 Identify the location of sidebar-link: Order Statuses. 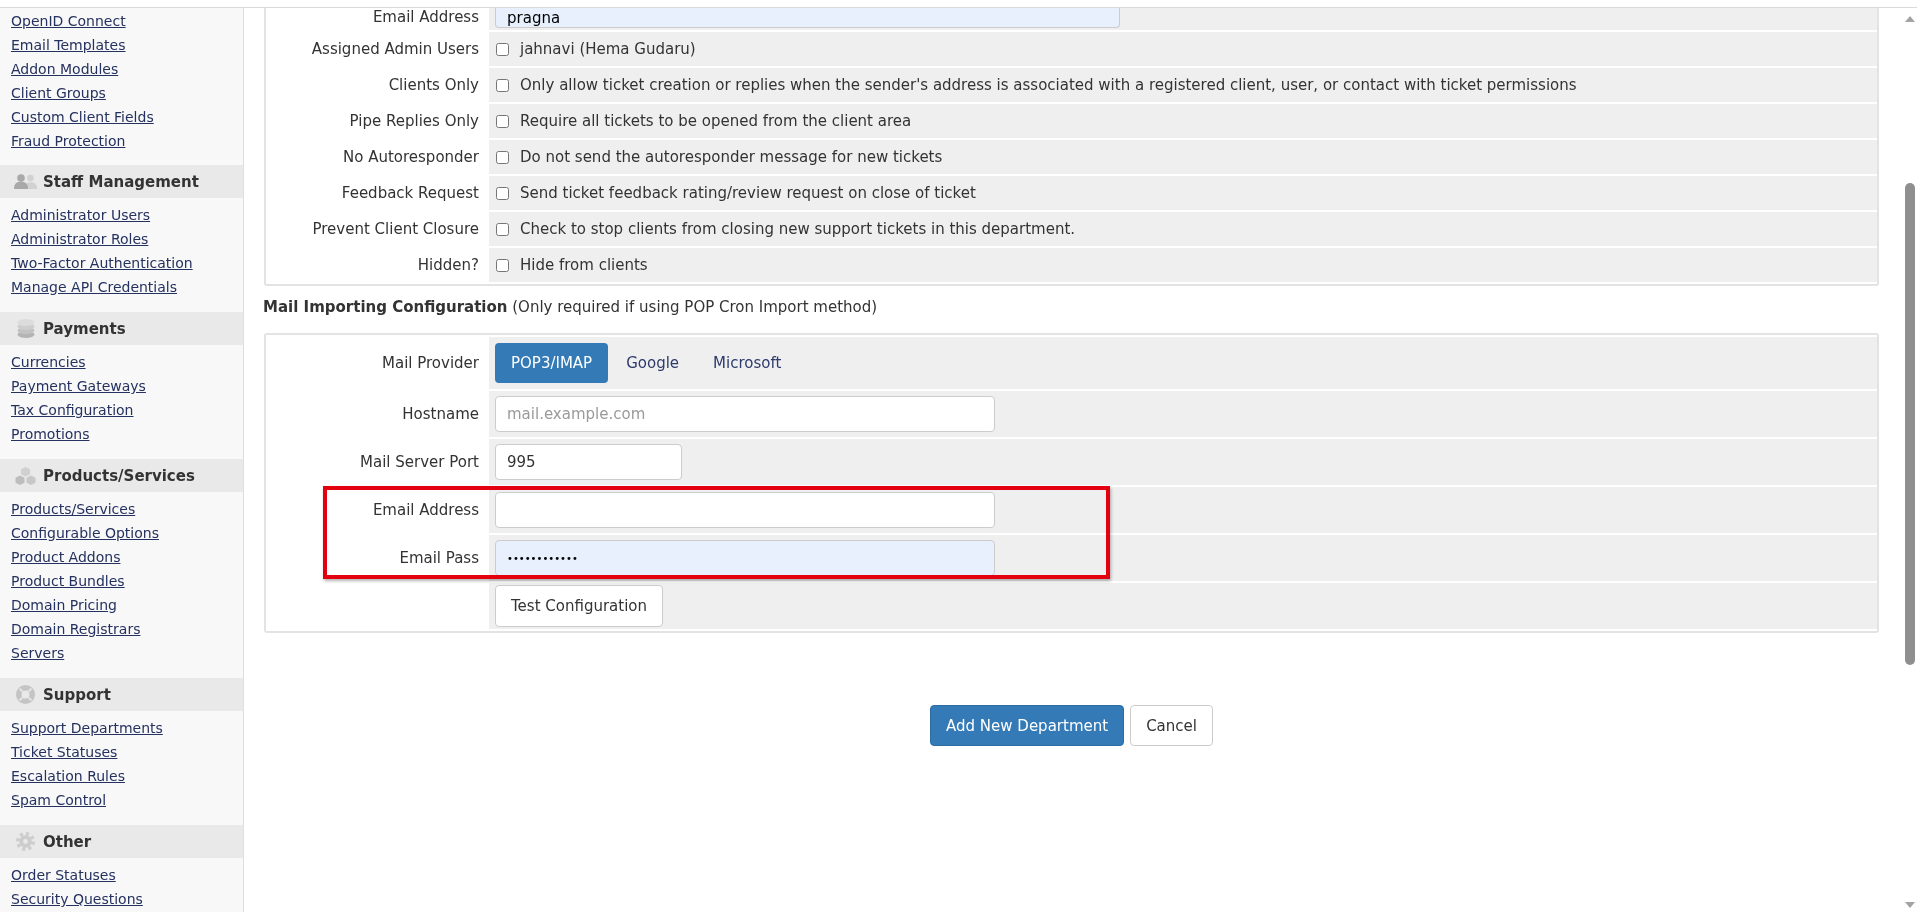
(63, 875).